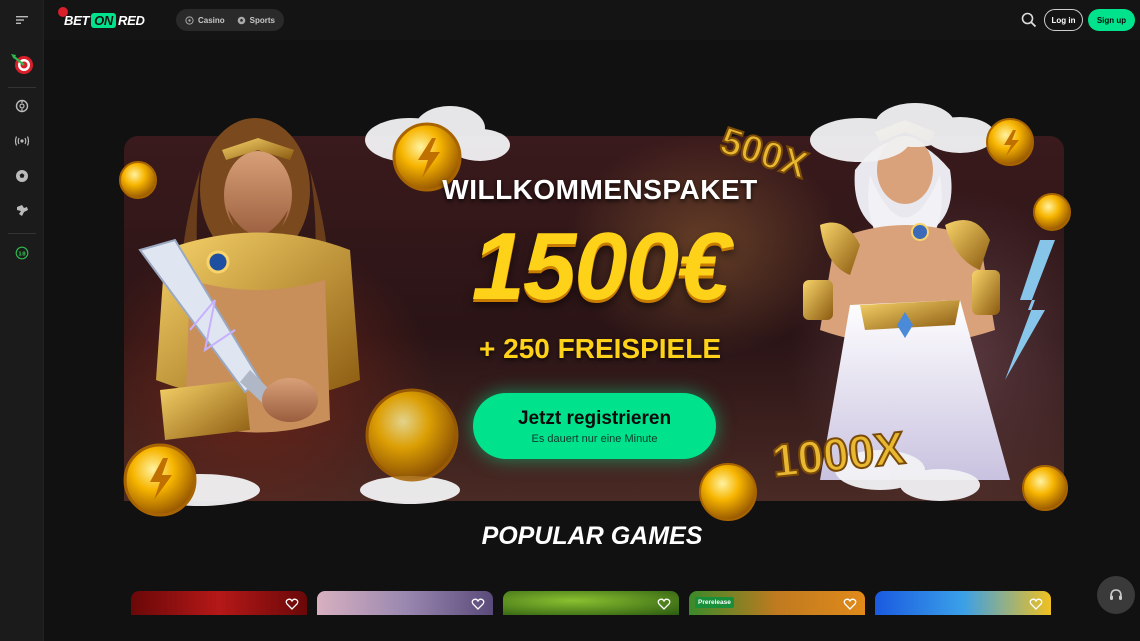  What do you see at coordinates (594, 438) in the screenshot?
I see `register-cta-sublabel: Es dauert nur eine Minute` at bounding box center [594, 438].